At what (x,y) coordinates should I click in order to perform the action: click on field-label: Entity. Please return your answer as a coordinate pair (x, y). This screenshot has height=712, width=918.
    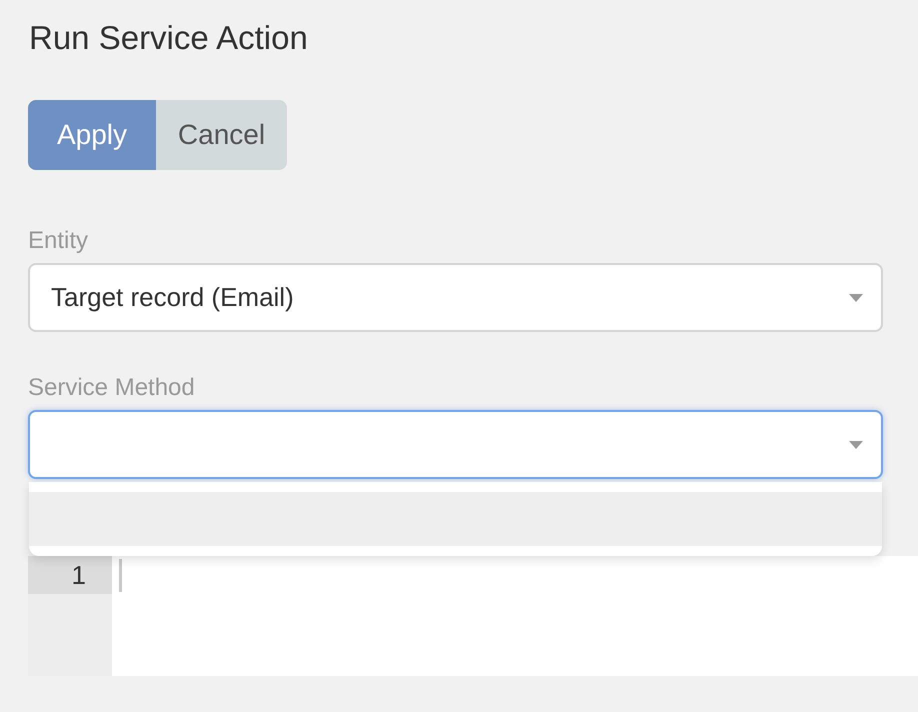
    Looking at the image, I should click on (59, 241).